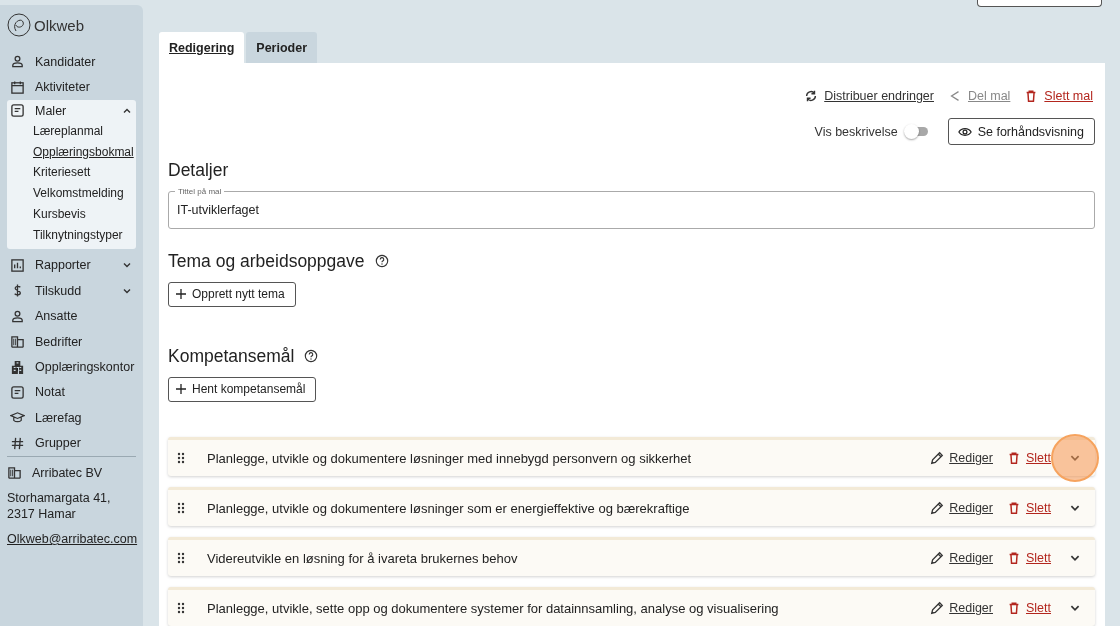  What do you see at coordinates (59, 506) in the screenshot?
I see `company-address: Storhamargata 41, 2317 Hamar` at bounding box center [59, 506].